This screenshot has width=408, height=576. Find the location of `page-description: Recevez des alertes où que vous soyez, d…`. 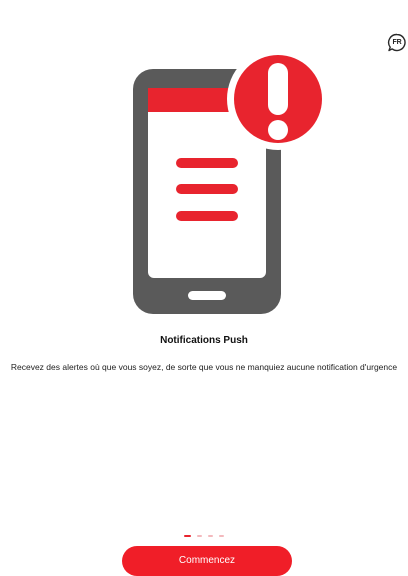

page-description: Recevez des alertes où que vous soyez, d… is located at coordinates (204, 367).